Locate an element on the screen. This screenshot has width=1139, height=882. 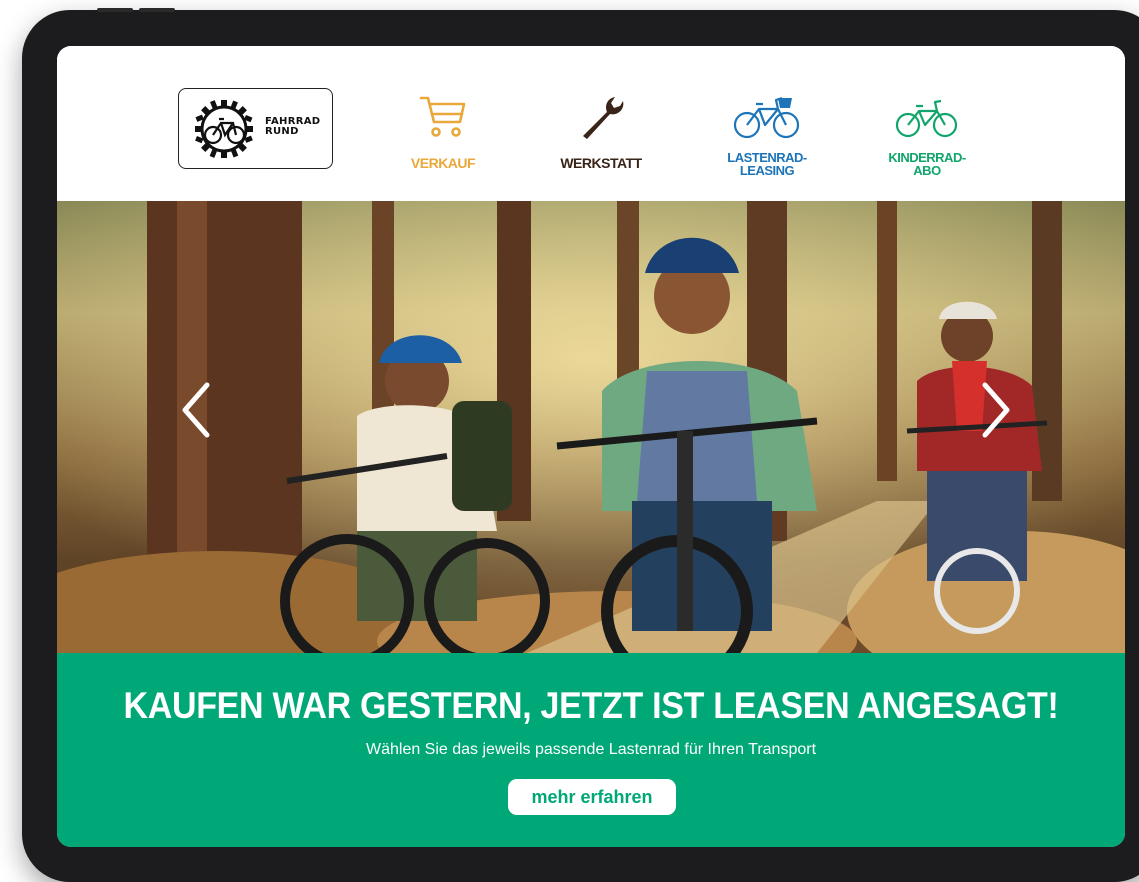
nav-item-werkstatt: WERKSTATT is located at coordinates (601, 131).